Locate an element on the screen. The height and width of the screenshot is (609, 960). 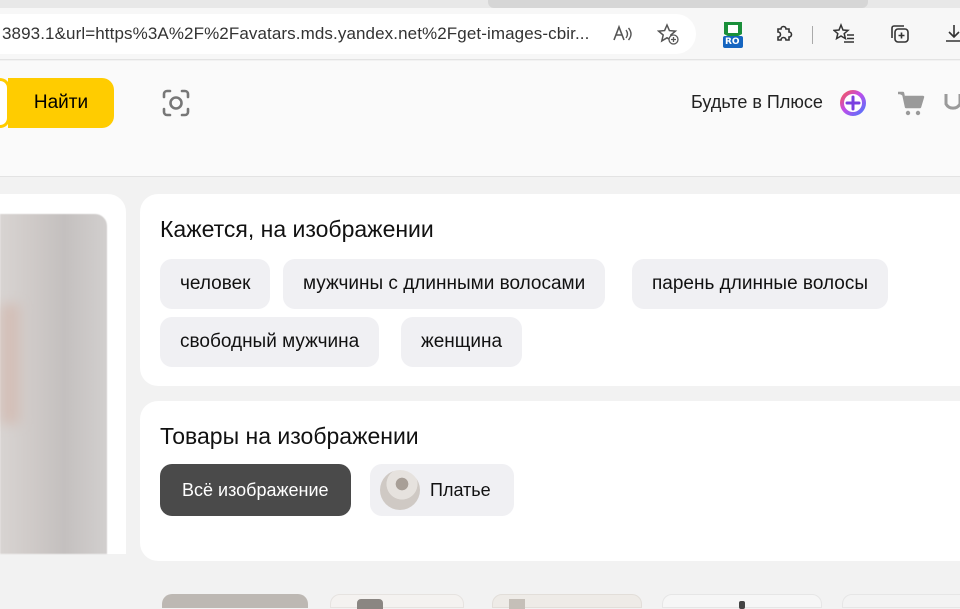
orders-icon is located at coordinates (952, 103).